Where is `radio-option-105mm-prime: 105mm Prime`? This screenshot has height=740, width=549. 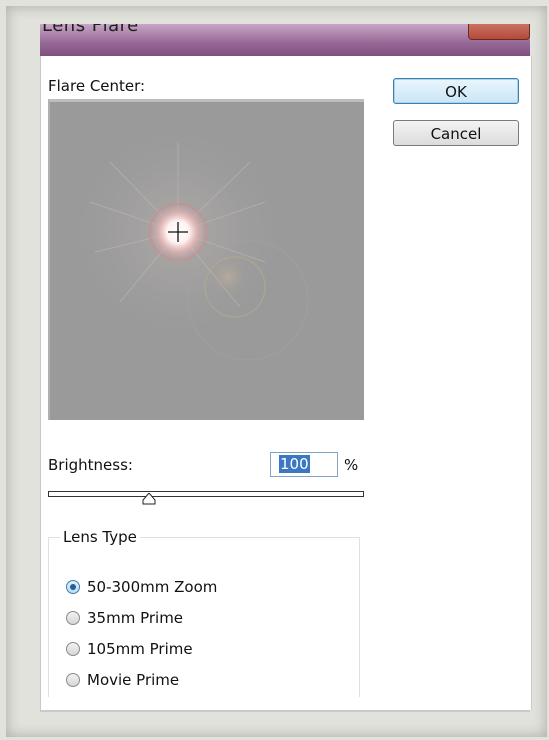
radio-option-105mm-prime: 105mm Prime is located at coordinates (129, 649).